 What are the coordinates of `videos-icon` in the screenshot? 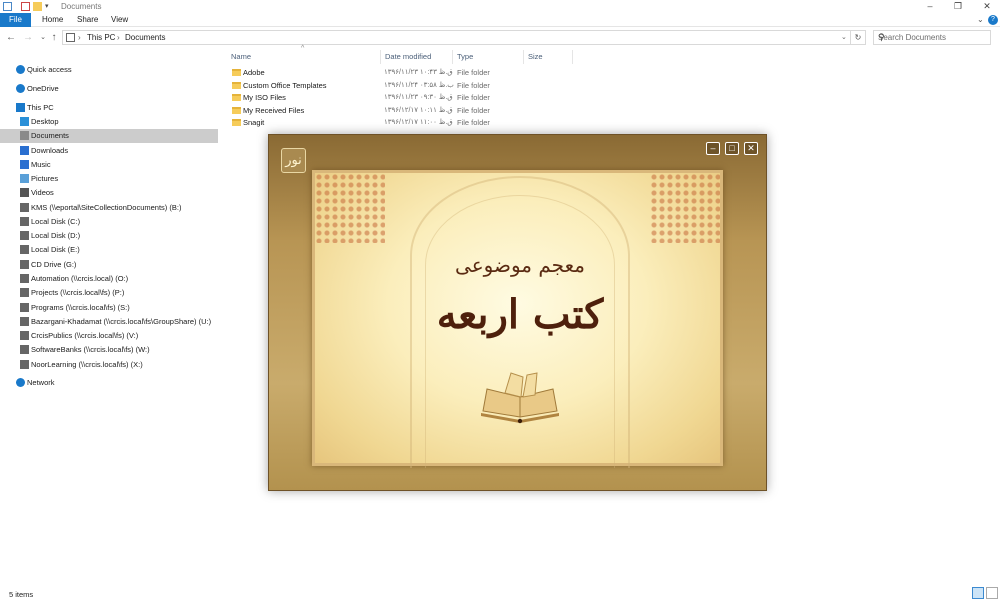 It's located at (24, 192).